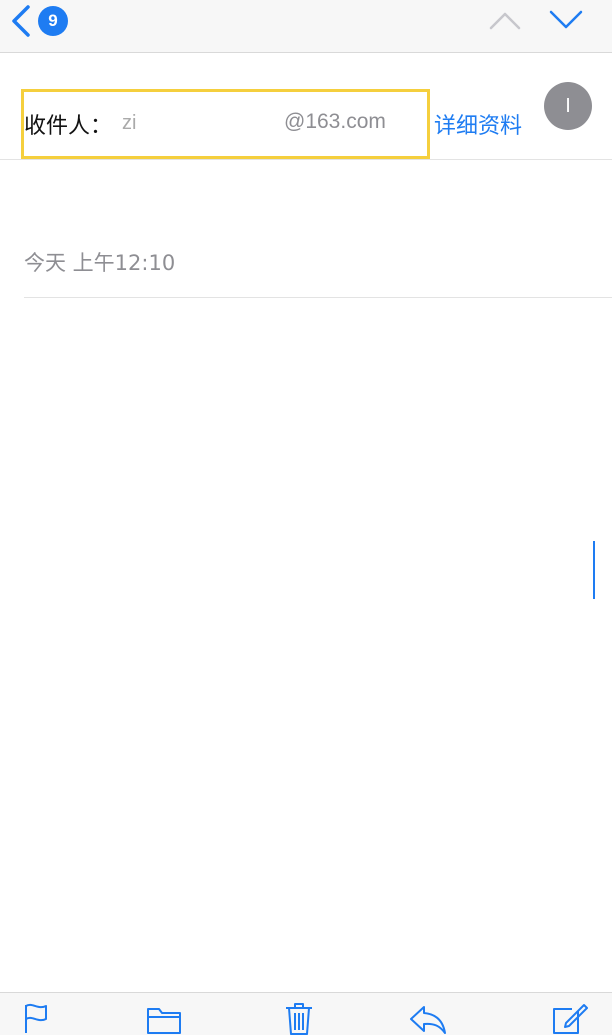 Image resolution: width=612 pixels, height=1035 pixels. I want to click on trash-icon, so click(299, 1018).